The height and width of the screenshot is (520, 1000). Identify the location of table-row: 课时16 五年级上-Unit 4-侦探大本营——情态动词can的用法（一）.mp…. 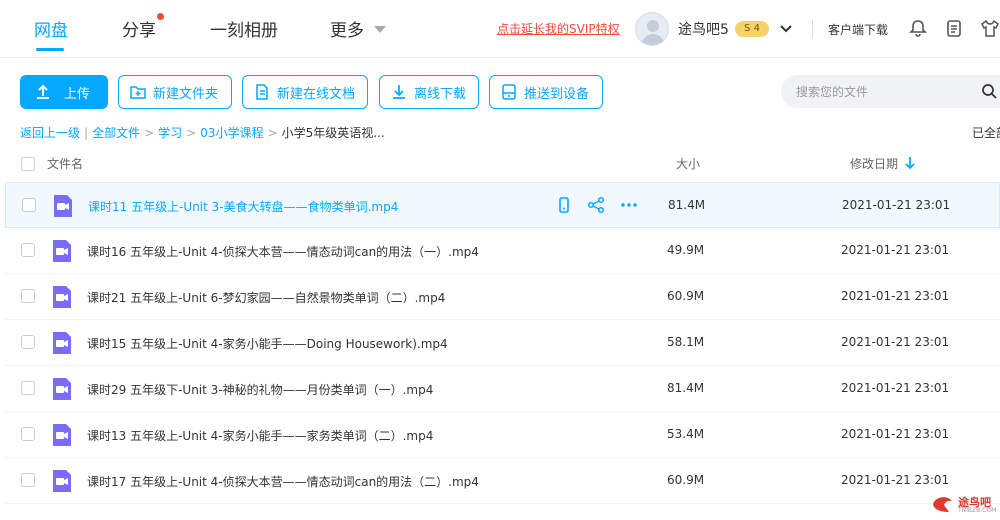
(502, 251).